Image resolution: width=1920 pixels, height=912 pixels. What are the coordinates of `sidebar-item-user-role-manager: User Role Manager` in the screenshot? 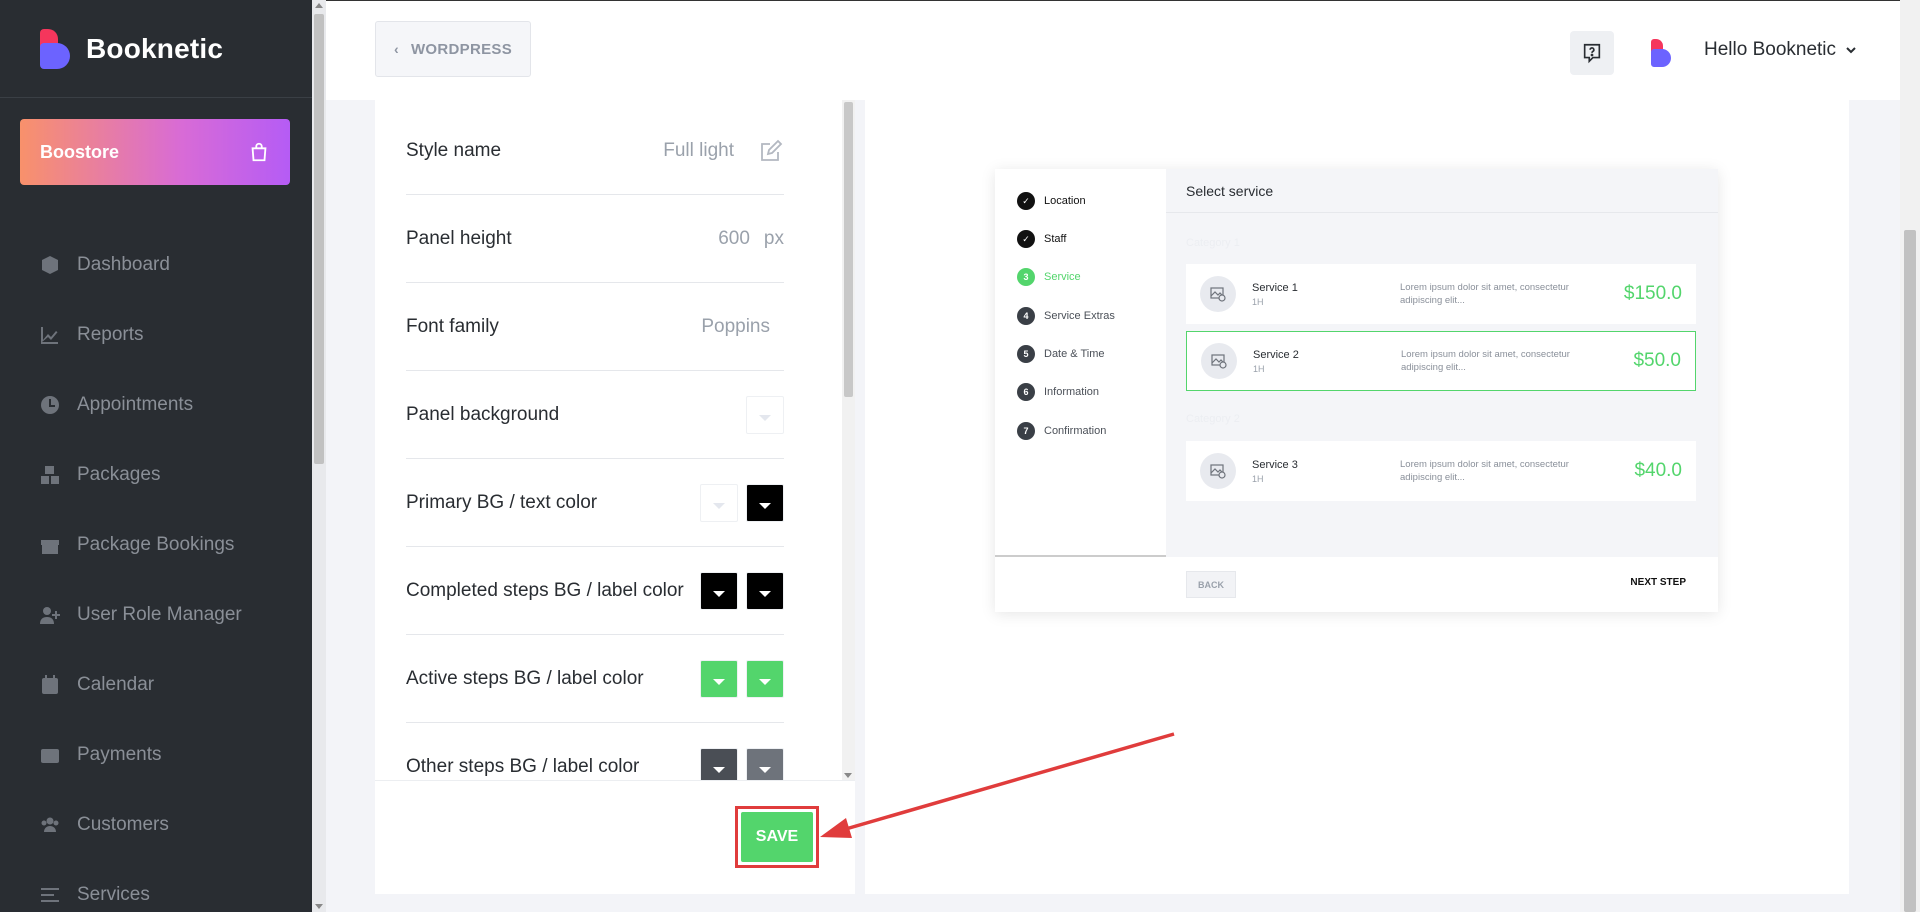 It's located at (156, 615).